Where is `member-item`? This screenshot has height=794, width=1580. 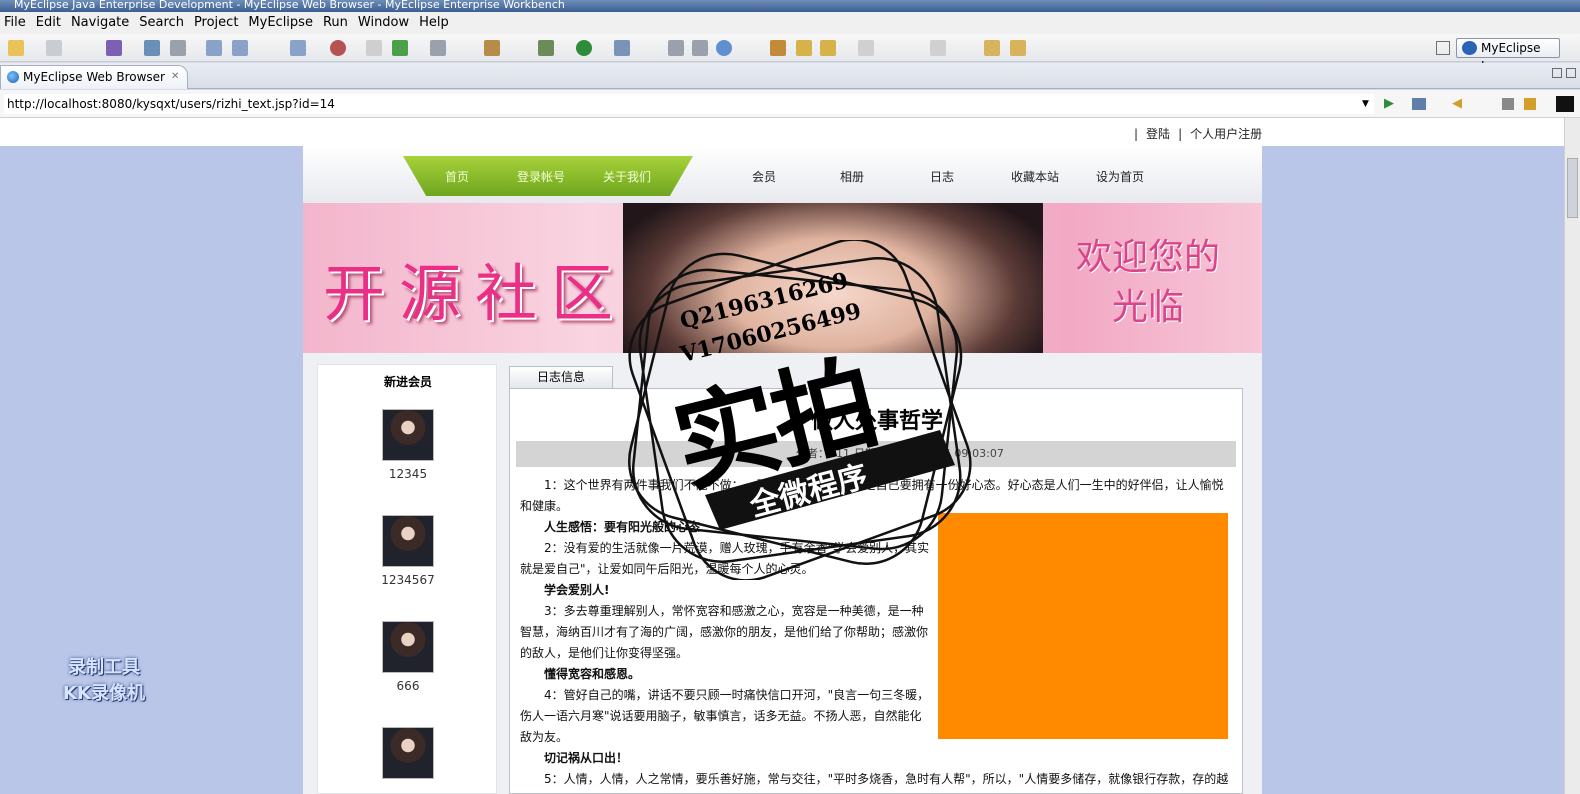 member-item is located at coordinates (408, 756).